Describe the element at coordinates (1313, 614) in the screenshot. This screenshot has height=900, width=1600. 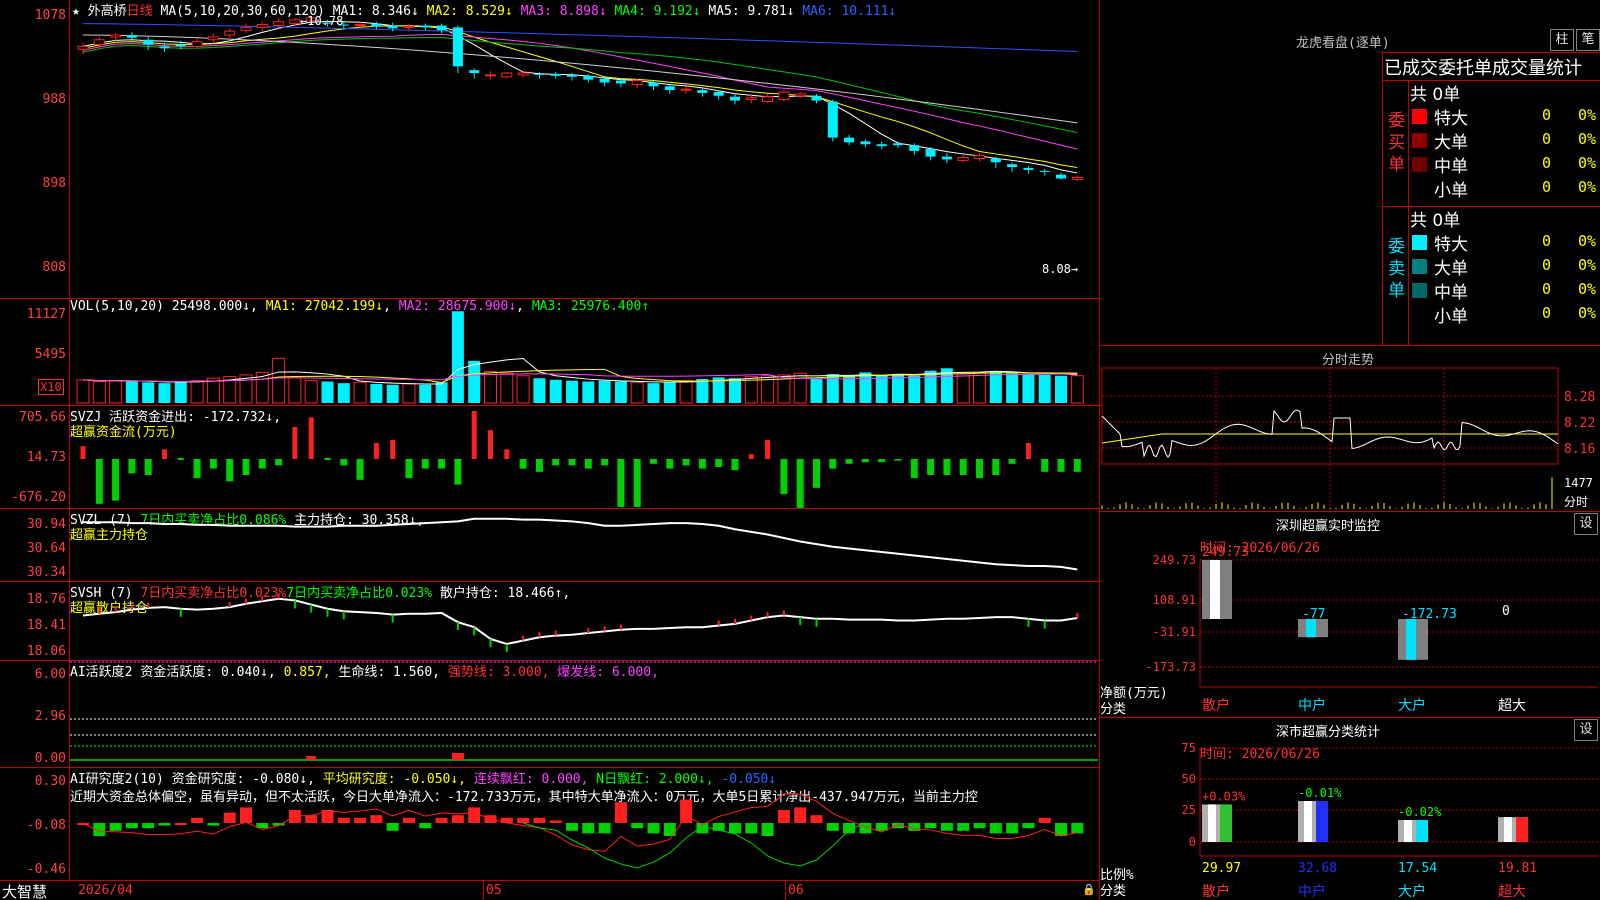
I see `sz-value-label: -77` at that location.